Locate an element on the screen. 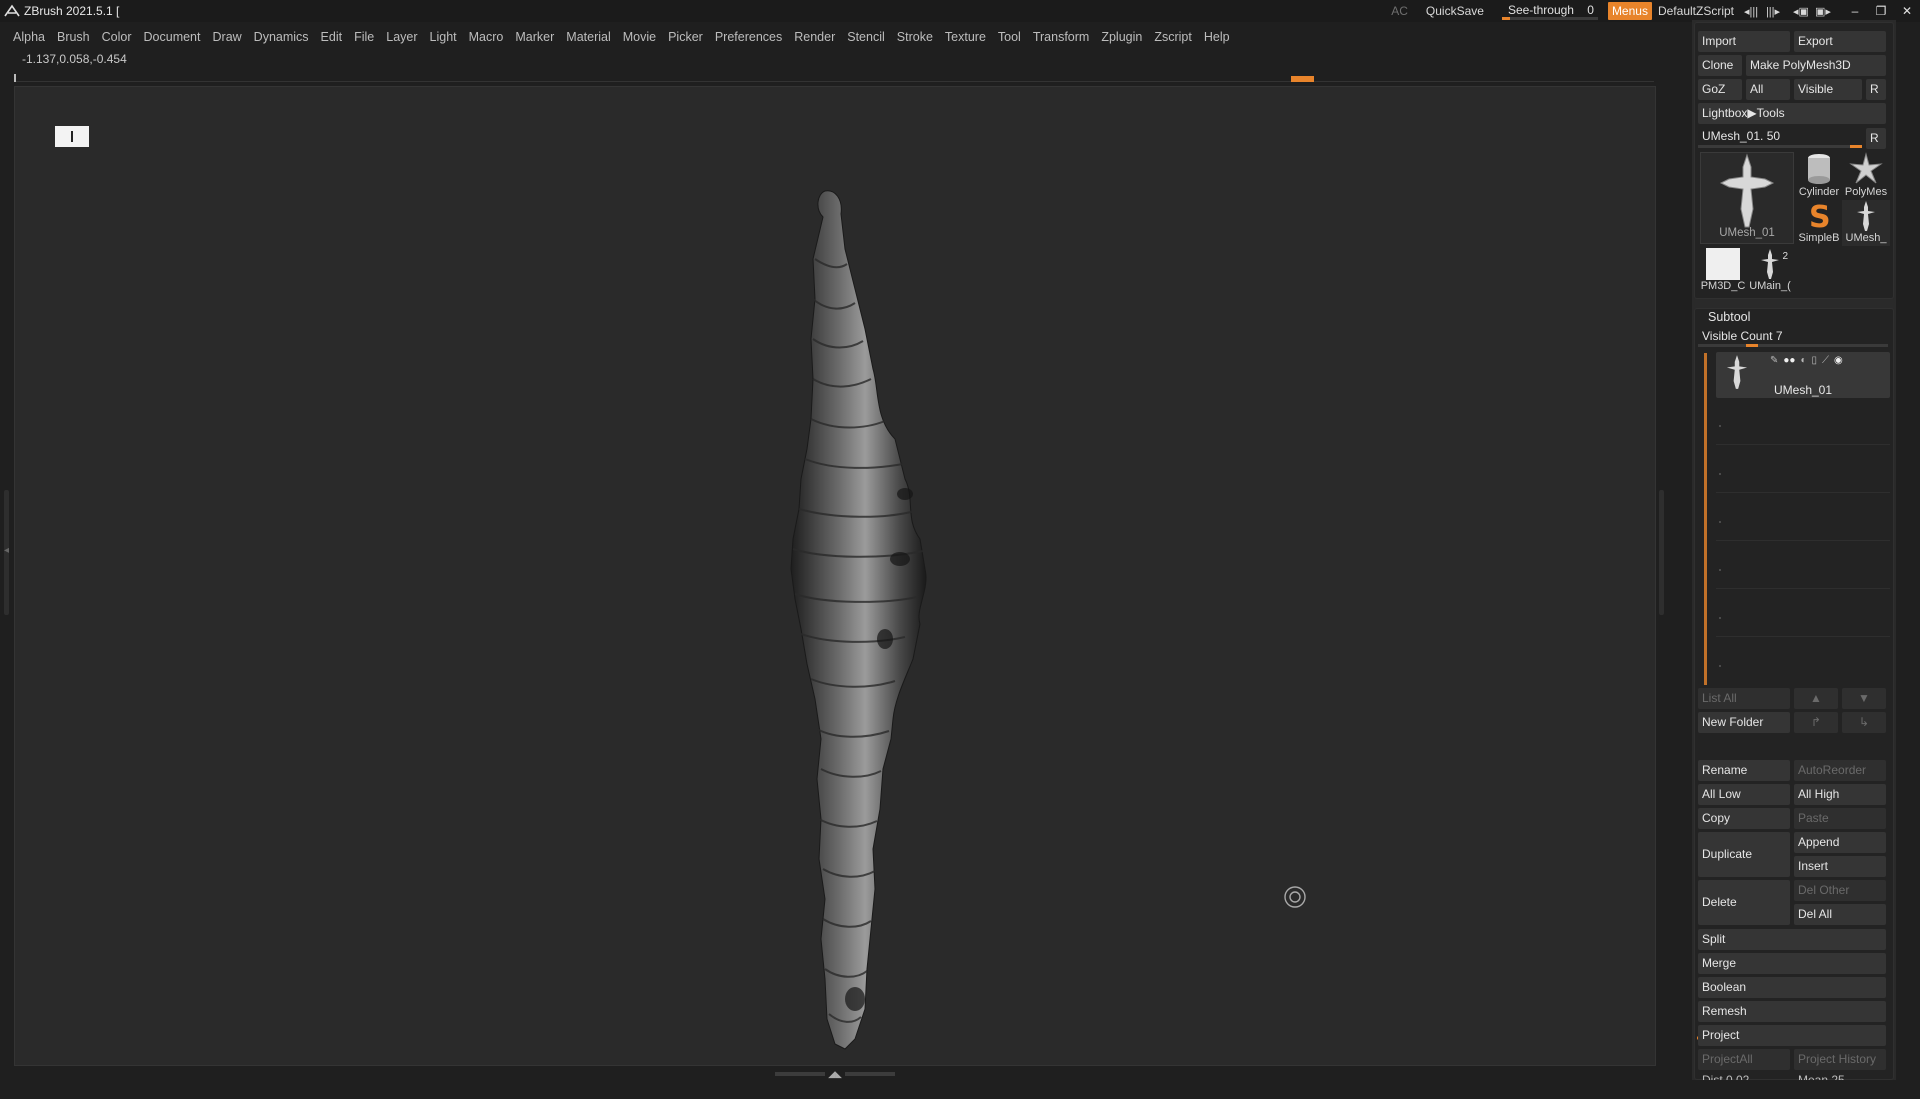 Image resolution: width=1920 pixels, height=1099 pixels. dist-slider: Dist 0.02 is located at coordinates (1744, 1075).